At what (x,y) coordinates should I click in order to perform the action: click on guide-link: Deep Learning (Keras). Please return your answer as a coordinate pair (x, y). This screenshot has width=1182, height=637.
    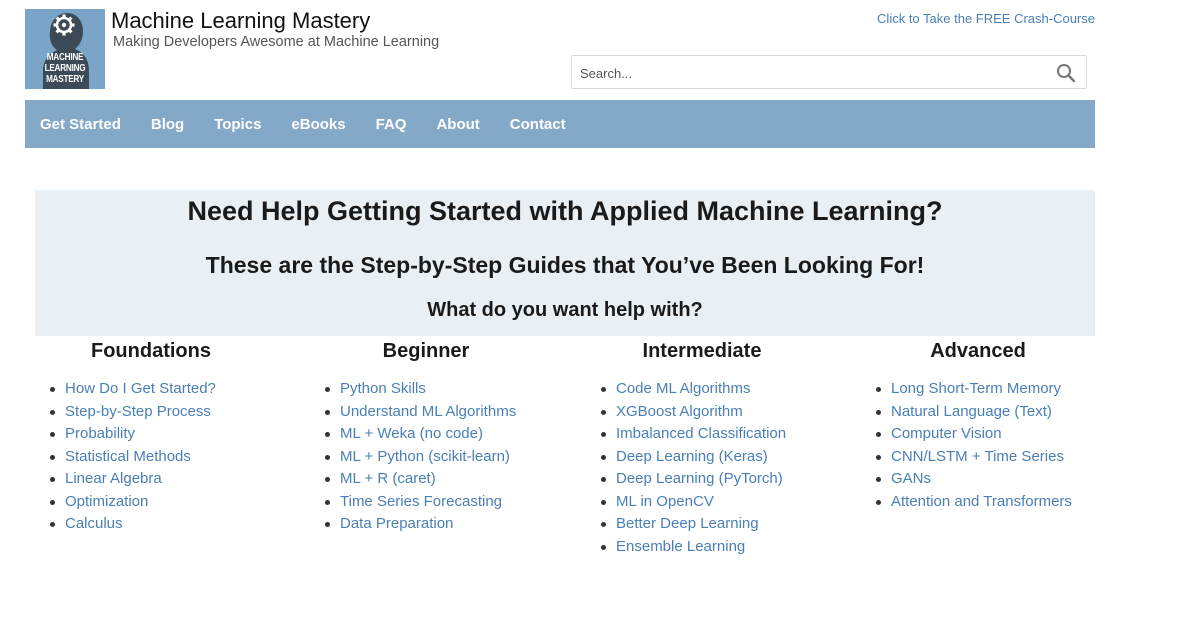
    Looking at the image, I should click on (692, 456).